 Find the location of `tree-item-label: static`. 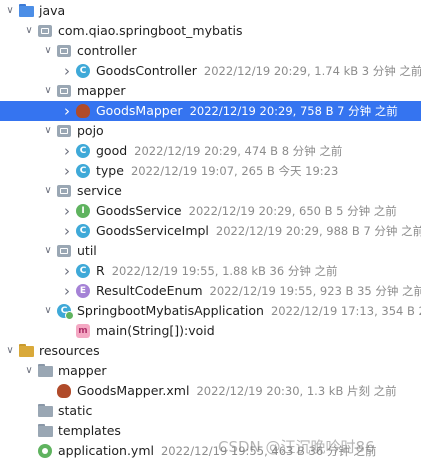

tree-item-label: static is located at coordinates (75, 411).